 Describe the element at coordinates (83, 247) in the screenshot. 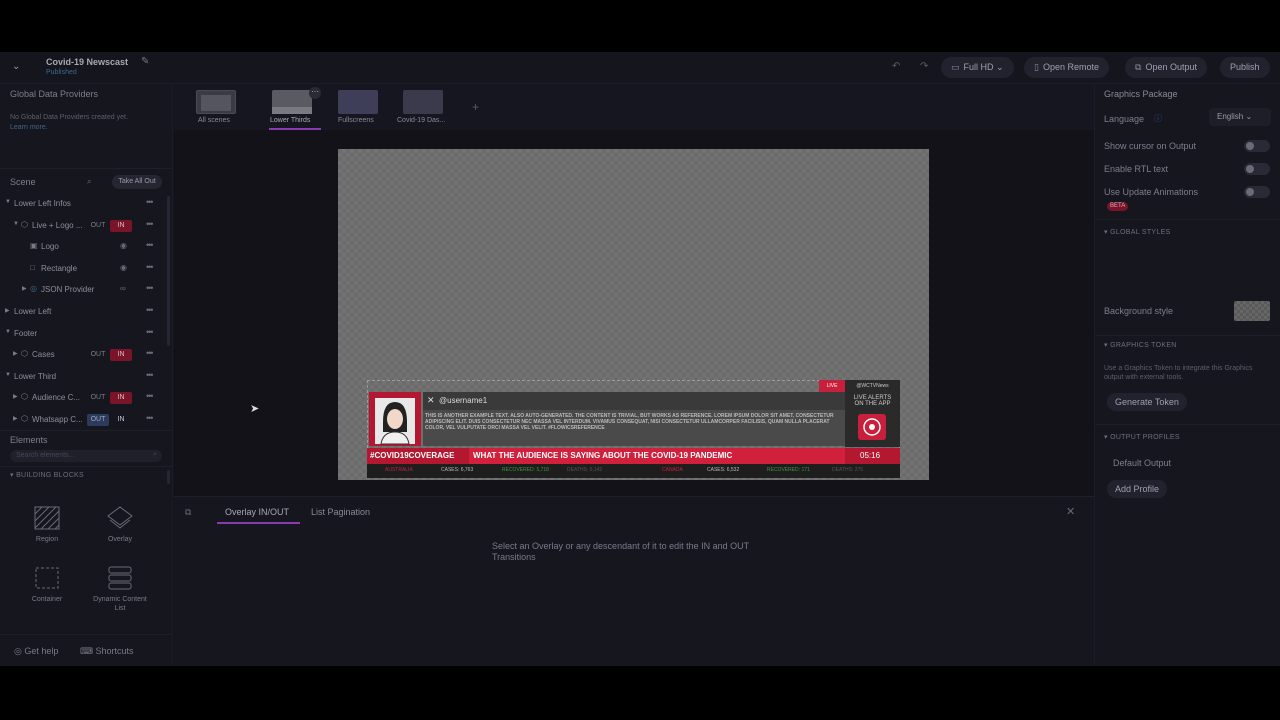

I see `scene-row: ▣ Logo ◉ •••` at that location.